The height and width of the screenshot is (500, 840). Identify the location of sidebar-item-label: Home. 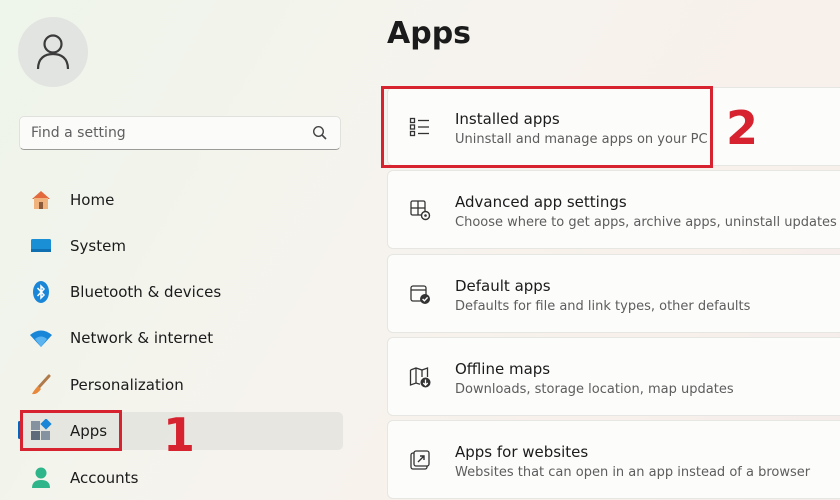
(92, 200).